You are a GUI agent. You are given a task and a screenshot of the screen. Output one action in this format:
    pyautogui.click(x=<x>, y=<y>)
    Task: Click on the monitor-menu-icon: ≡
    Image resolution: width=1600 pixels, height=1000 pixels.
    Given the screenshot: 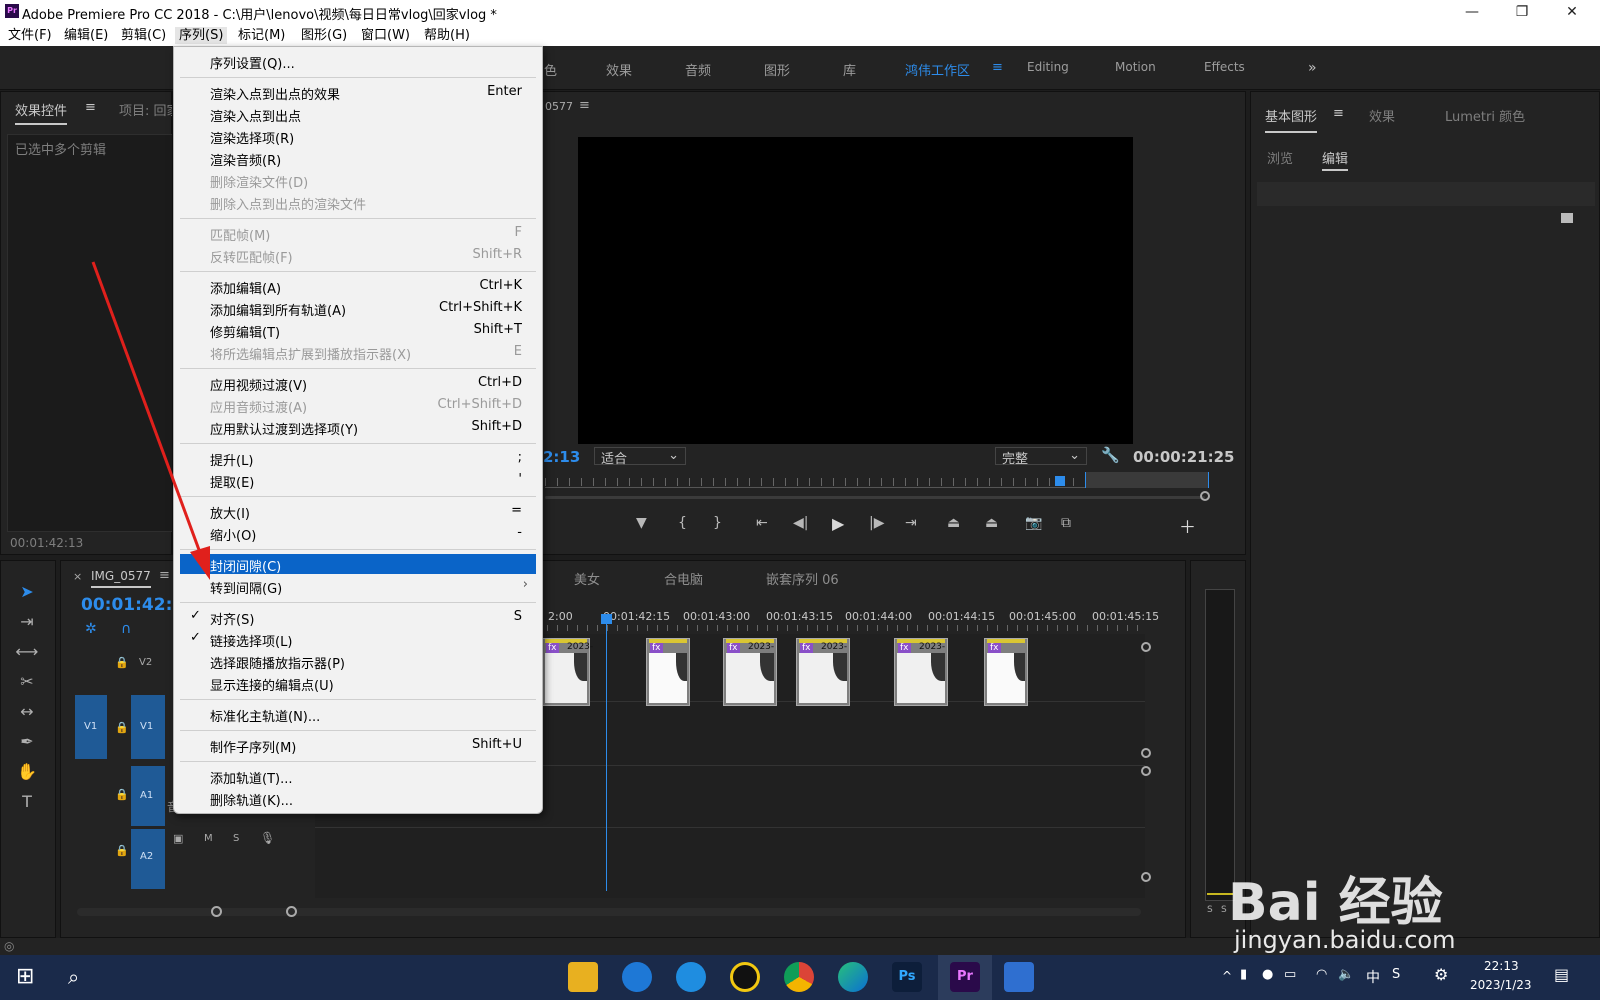 What is the action you would take?
    pyautogui.click(x=584, y=105)
    